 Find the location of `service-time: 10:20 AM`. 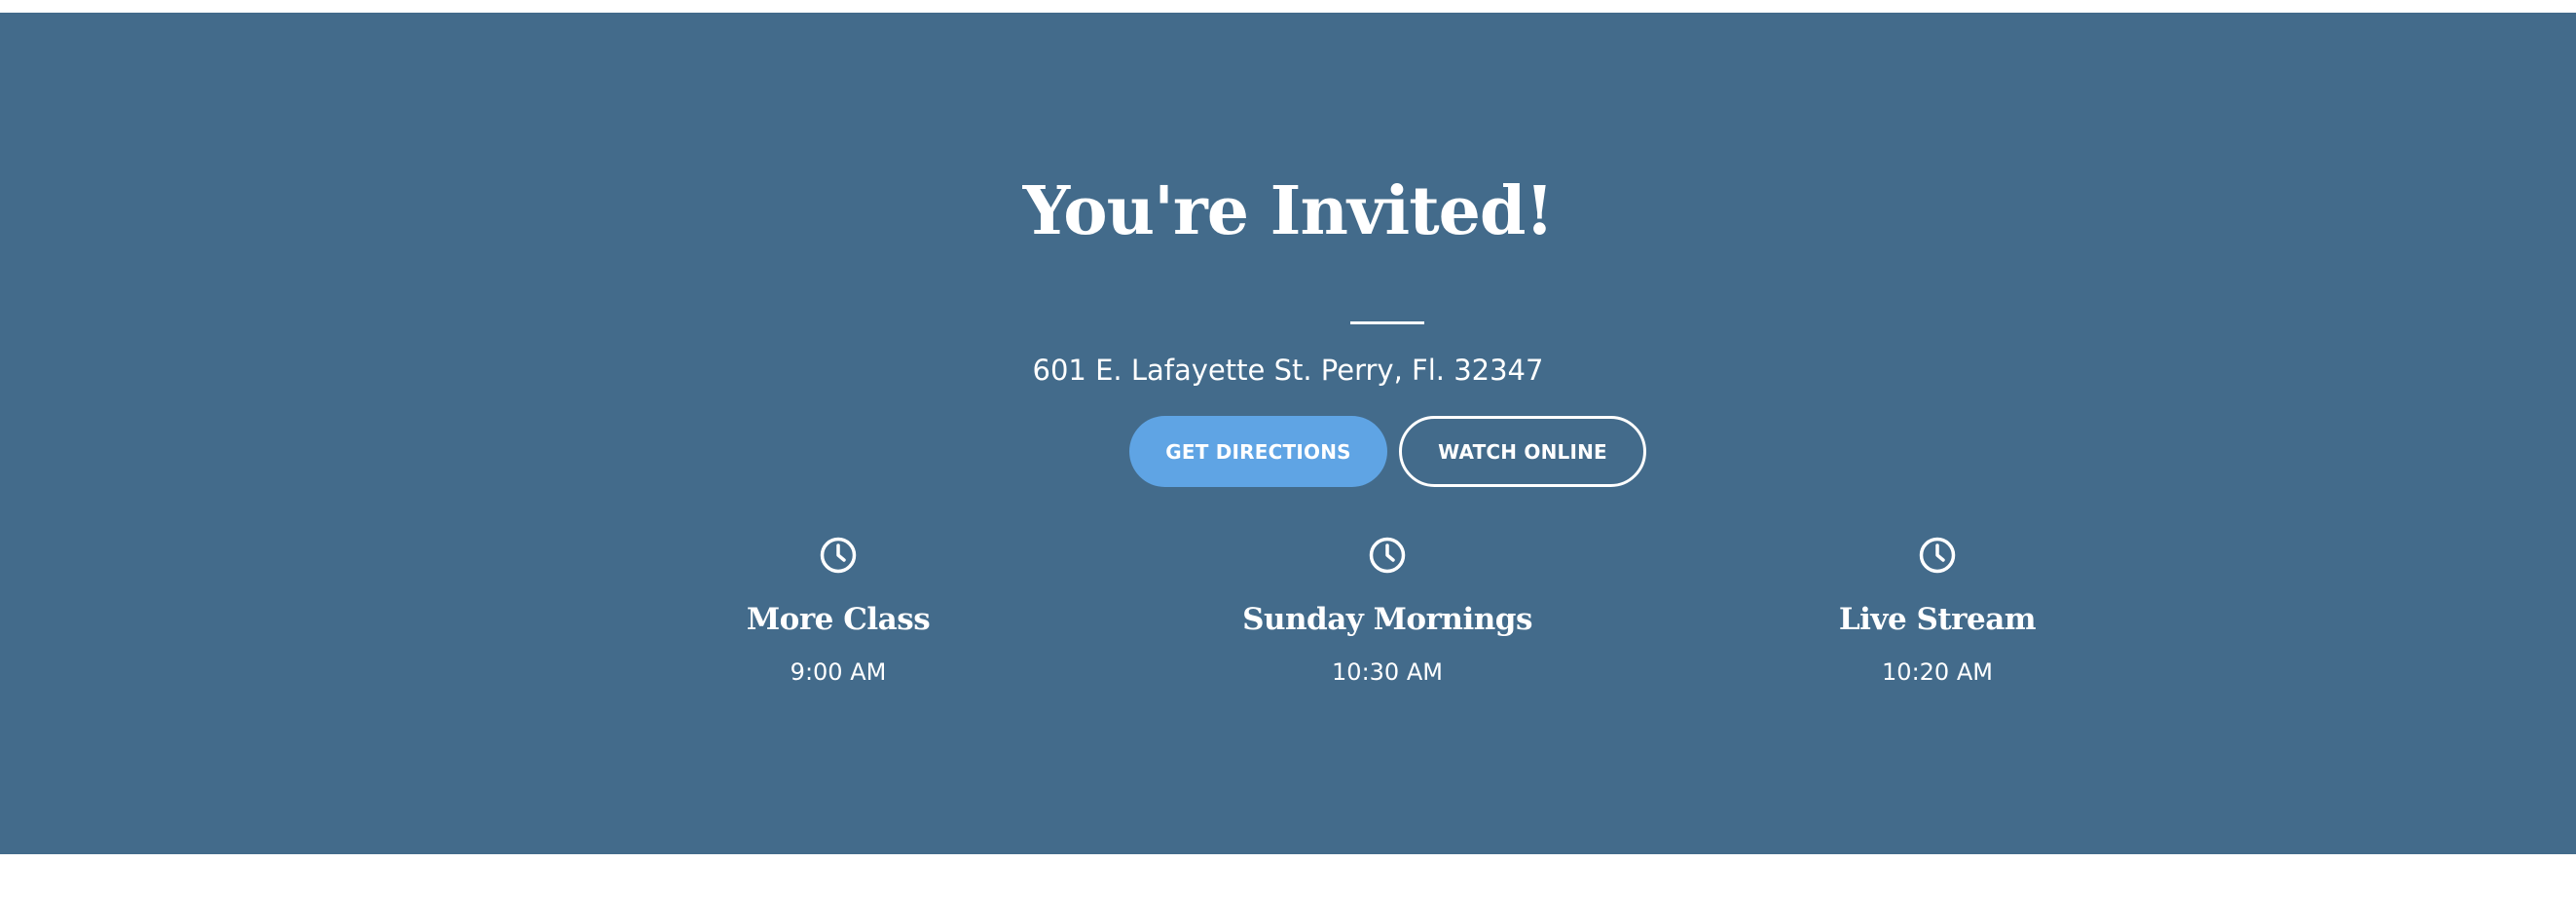

service-time: 10:20 AM is located at coordinates (1937, 672).